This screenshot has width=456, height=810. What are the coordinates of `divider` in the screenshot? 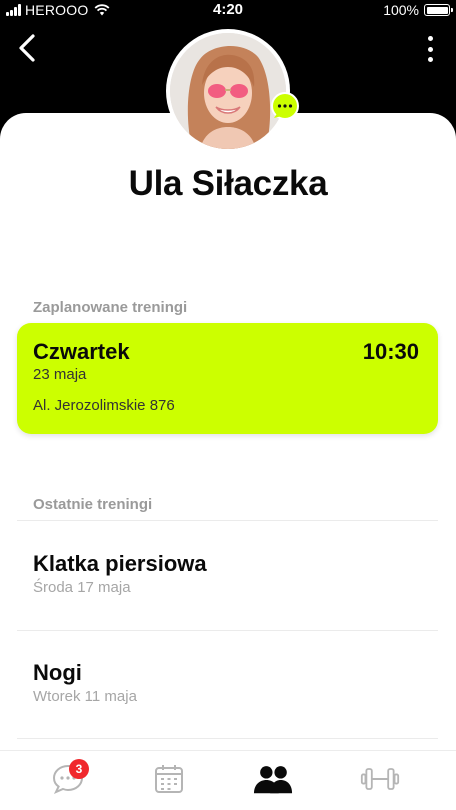 It's located at (227, 738).